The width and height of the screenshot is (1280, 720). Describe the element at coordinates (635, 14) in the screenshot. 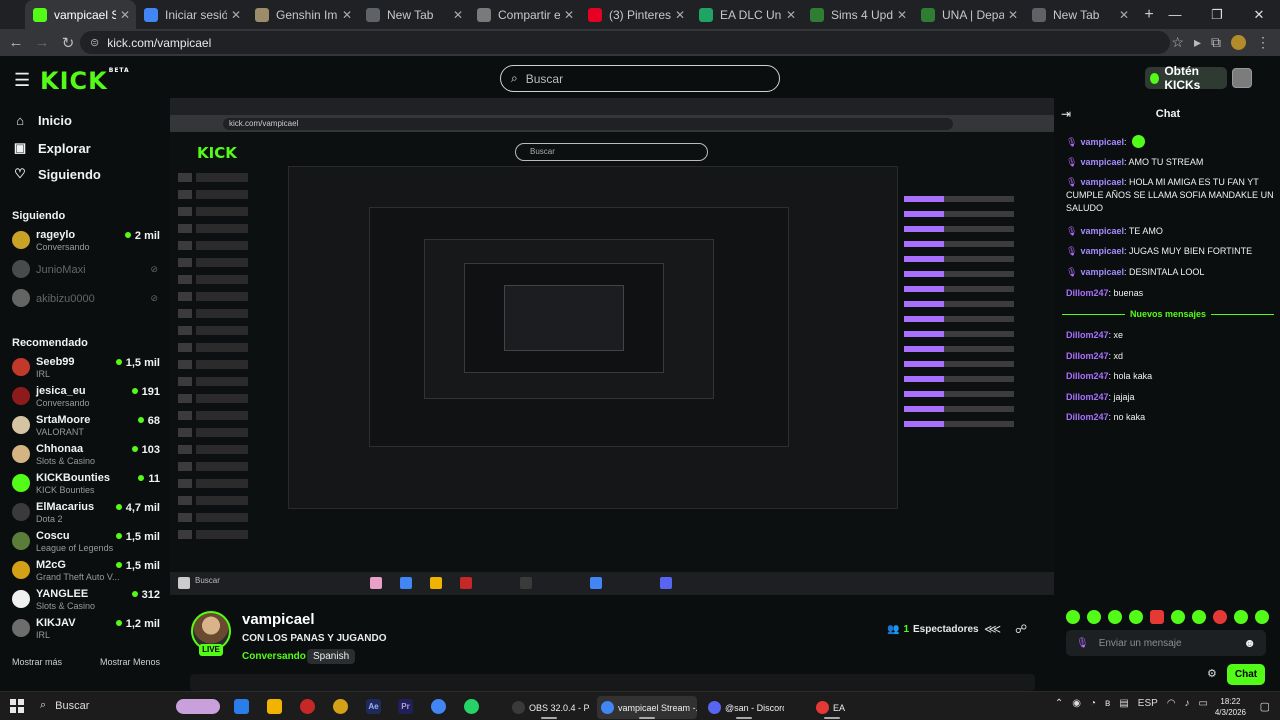

I see `browser-tab: (3) Pinterest ✕` at that location.